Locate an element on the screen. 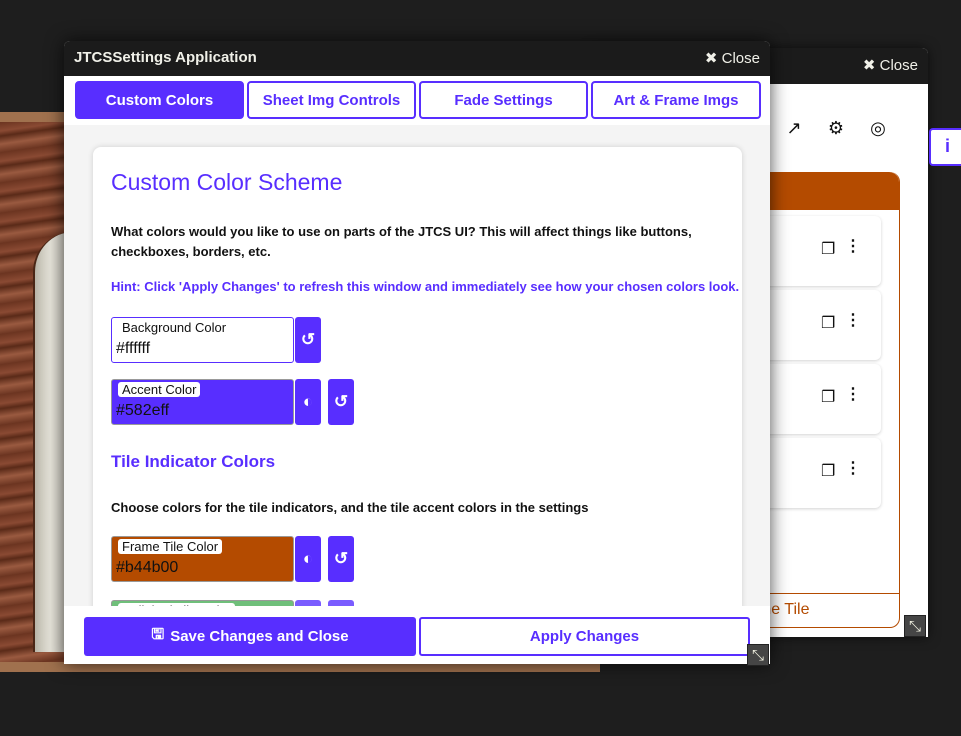 This screenshot has height=736, width=961. background-color-input: Background Color #ffffff is located at coordinates (202, 340).